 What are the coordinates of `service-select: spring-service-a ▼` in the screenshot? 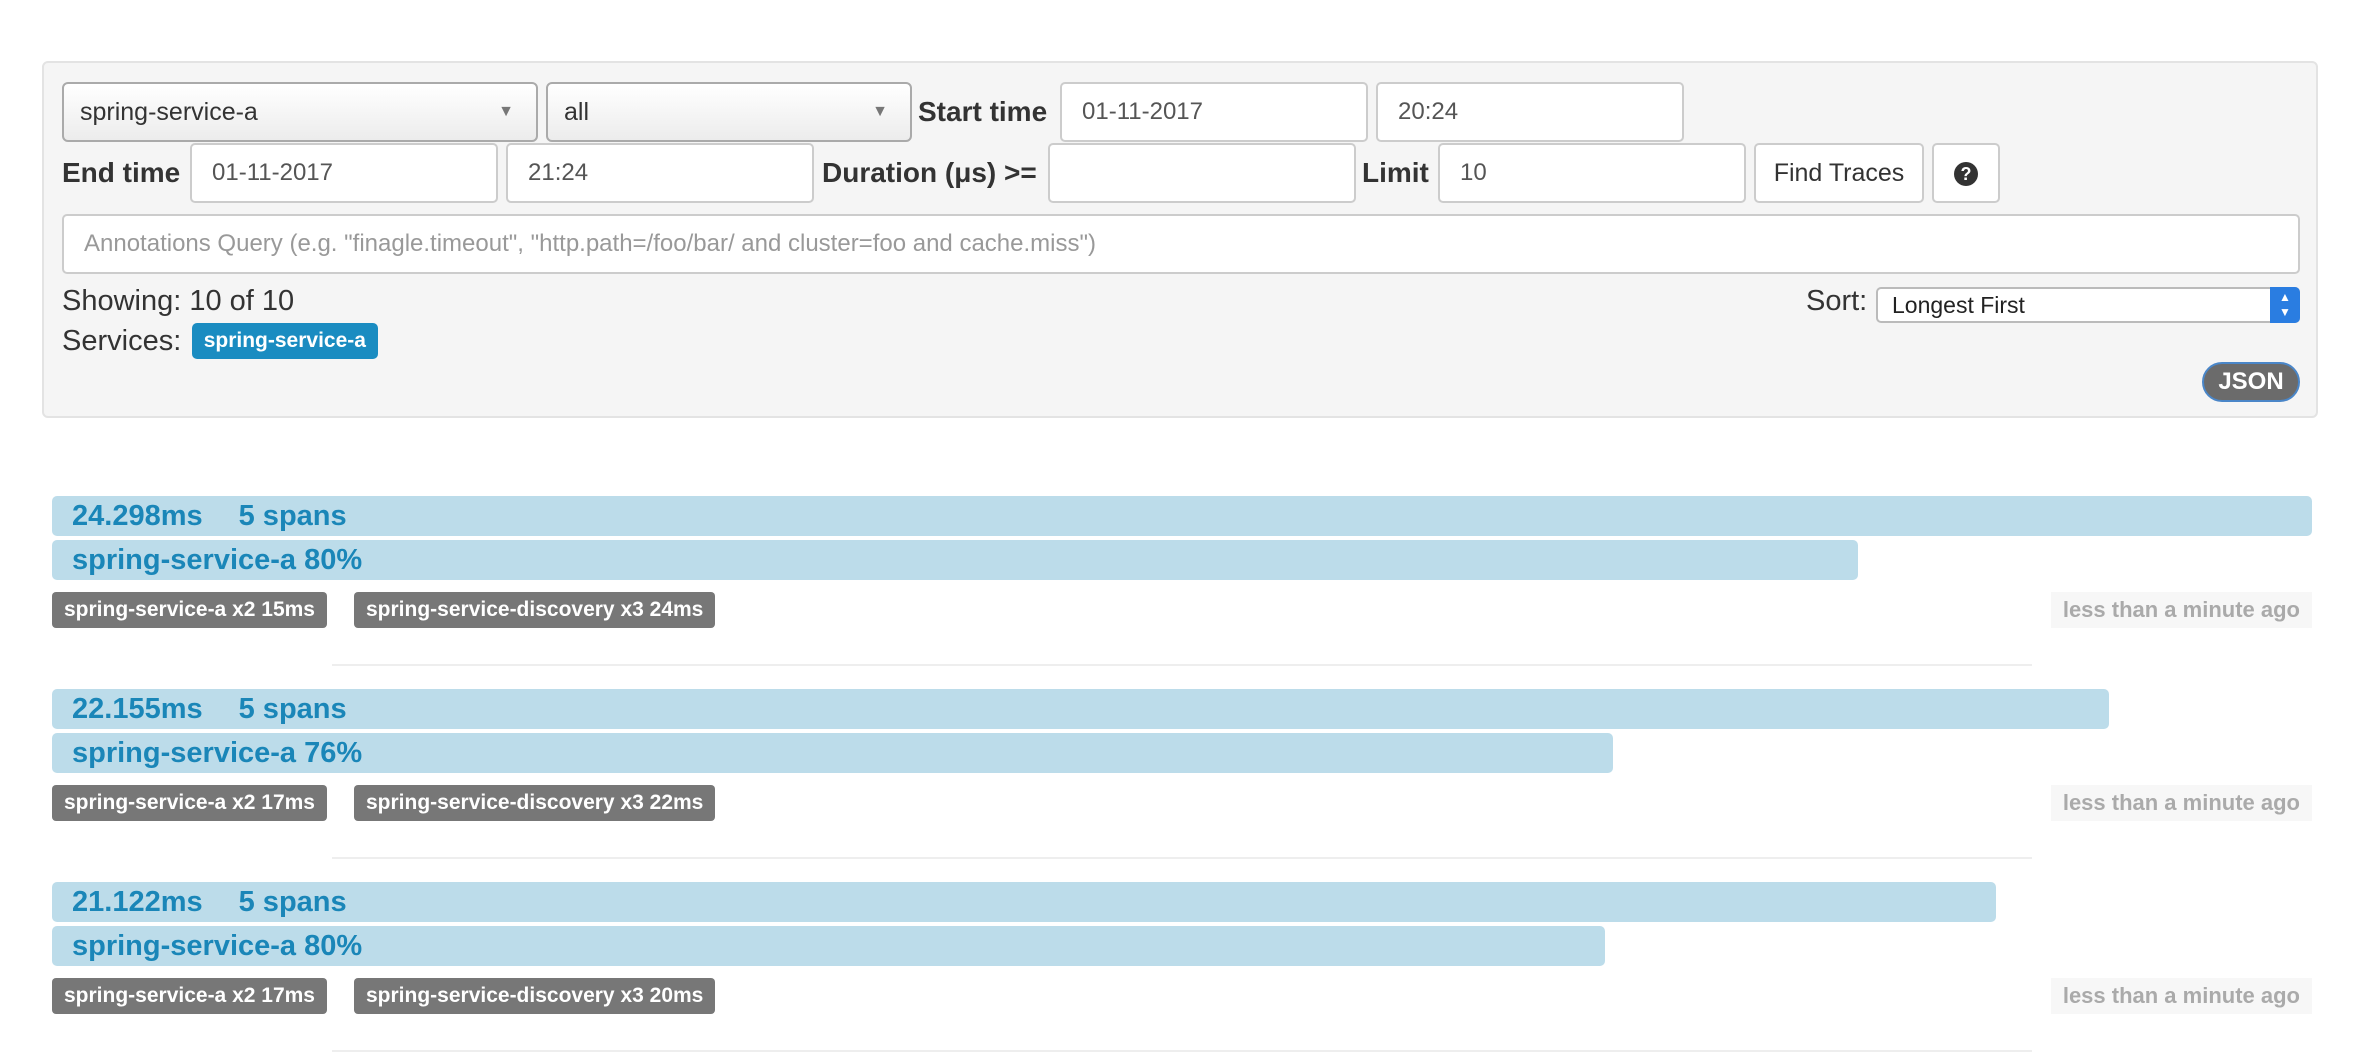 It's located at (300, 112).